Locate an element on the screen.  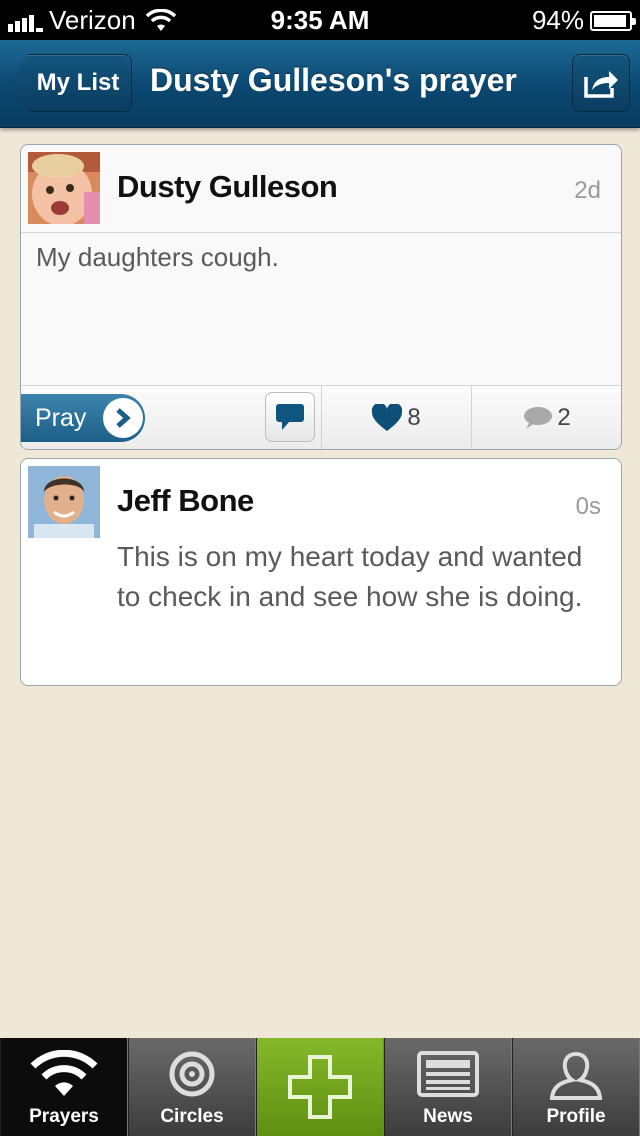
author-name: Jeff Bone is located at coordinates (185, 500).